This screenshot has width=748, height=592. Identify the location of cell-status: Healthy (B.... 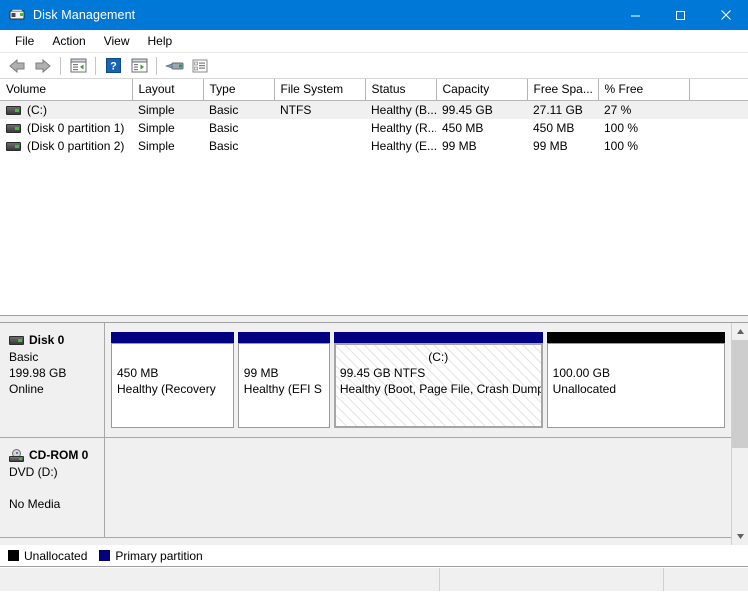
(400, 109).